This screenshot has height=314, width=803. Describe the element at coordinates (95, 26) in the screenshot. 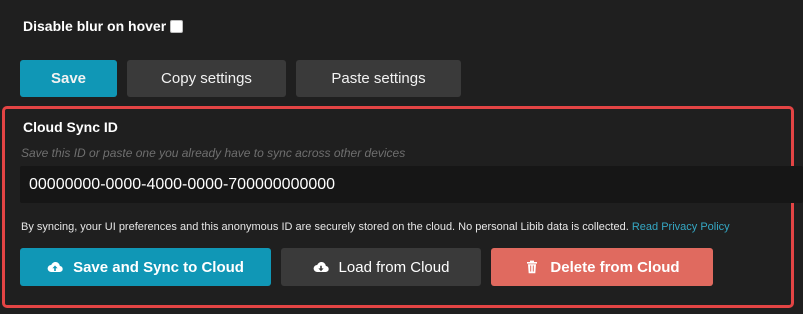

I see `disable-blur-label: Disable blur on hover` at that location.